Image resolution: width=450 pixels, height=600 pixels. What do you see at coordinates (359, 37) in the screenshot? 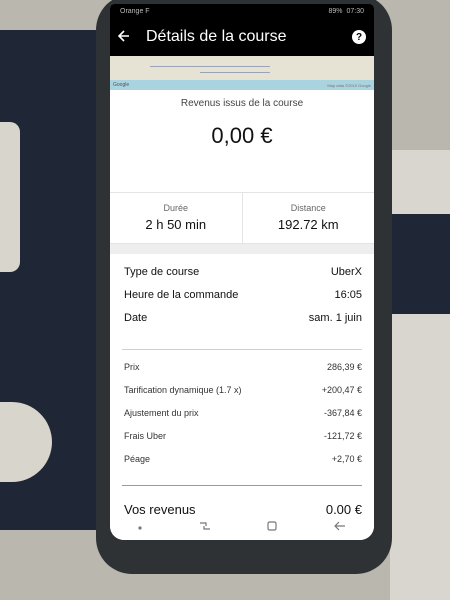
I see `help-icon: ?` at bounding box center [359, 37].